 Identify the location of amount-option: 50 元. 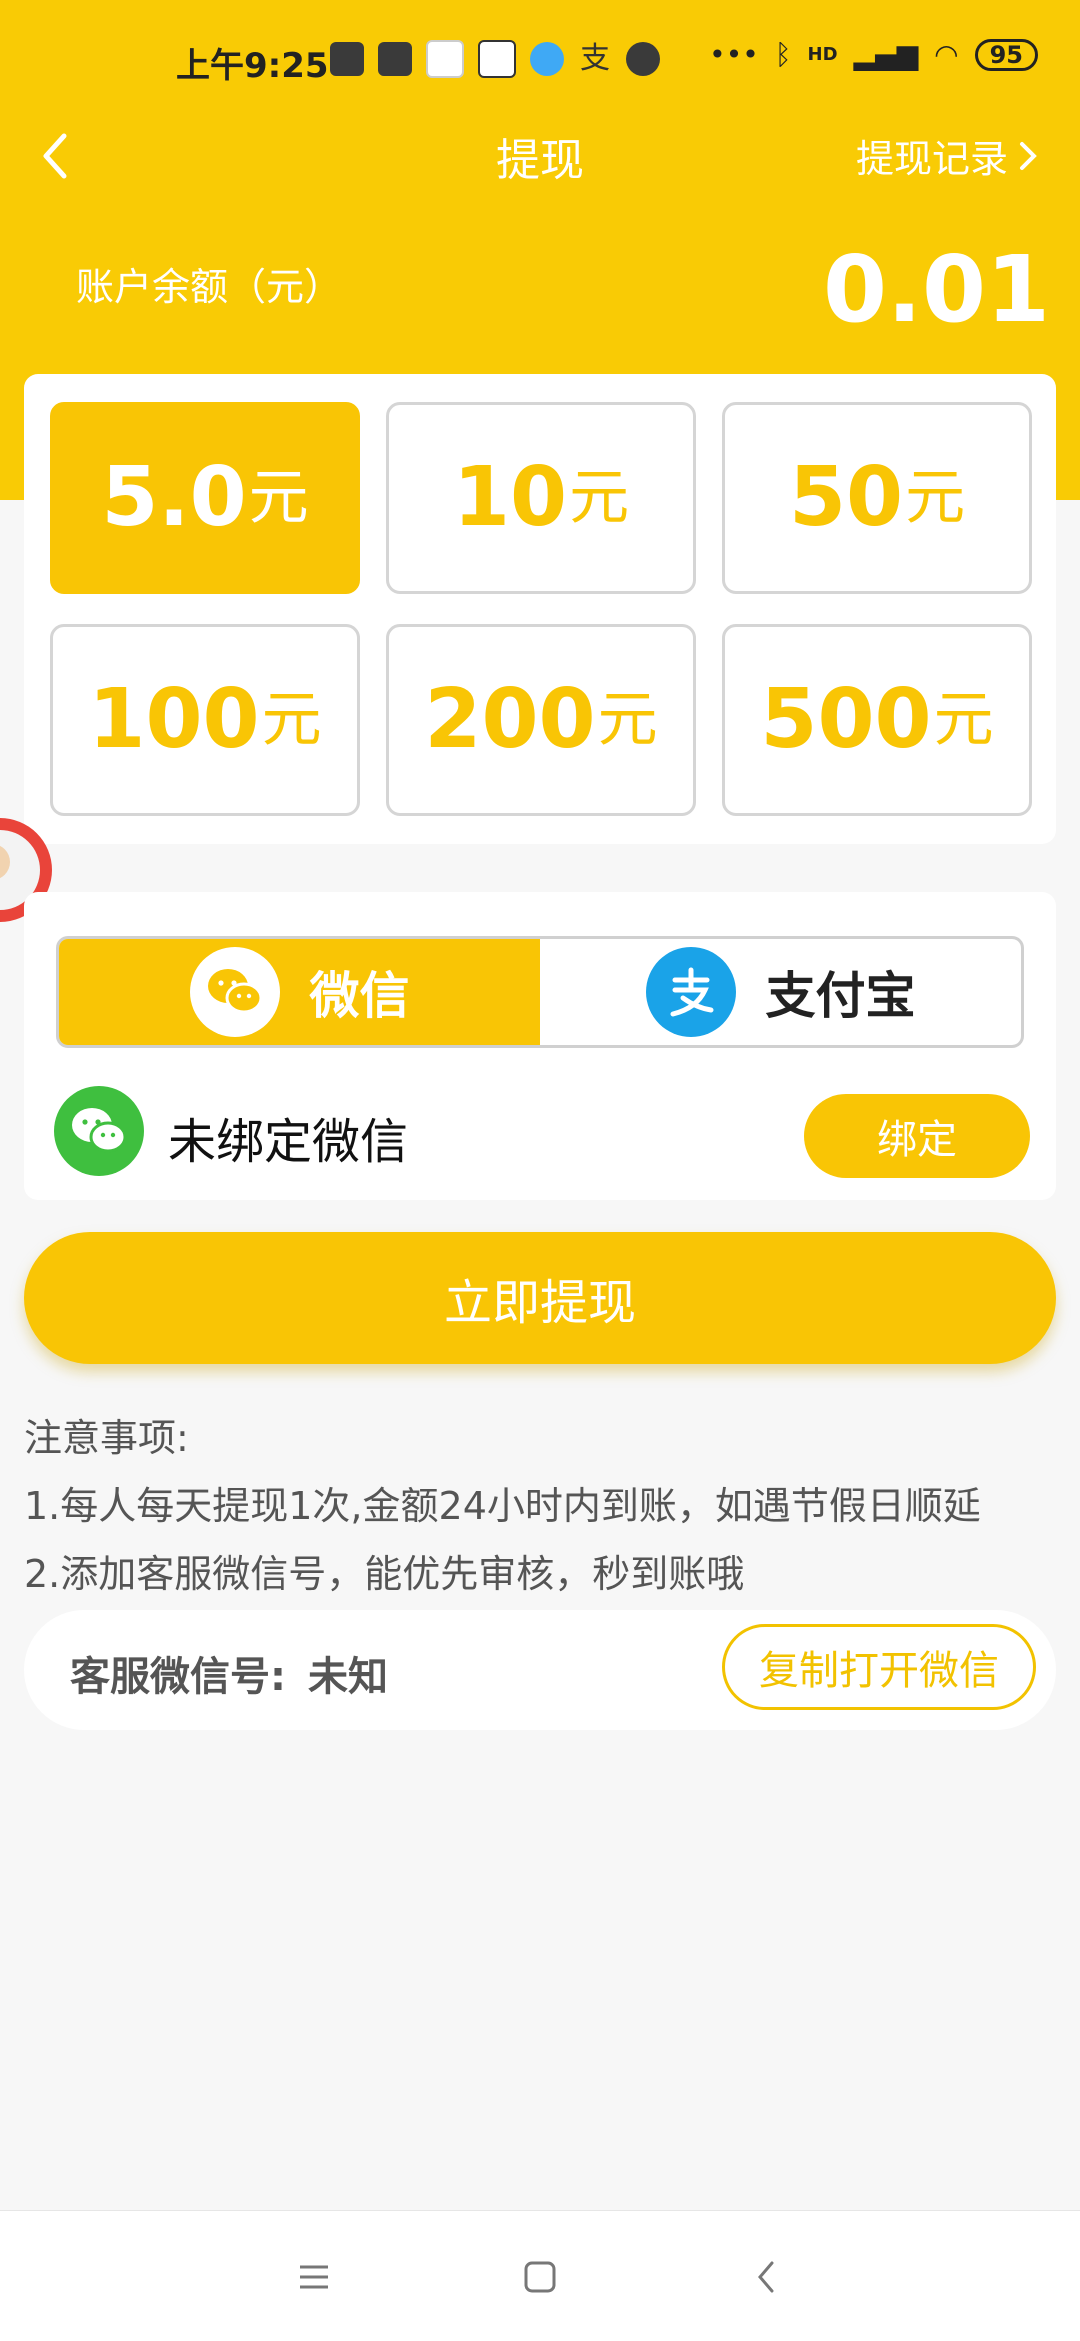
(877, 498).